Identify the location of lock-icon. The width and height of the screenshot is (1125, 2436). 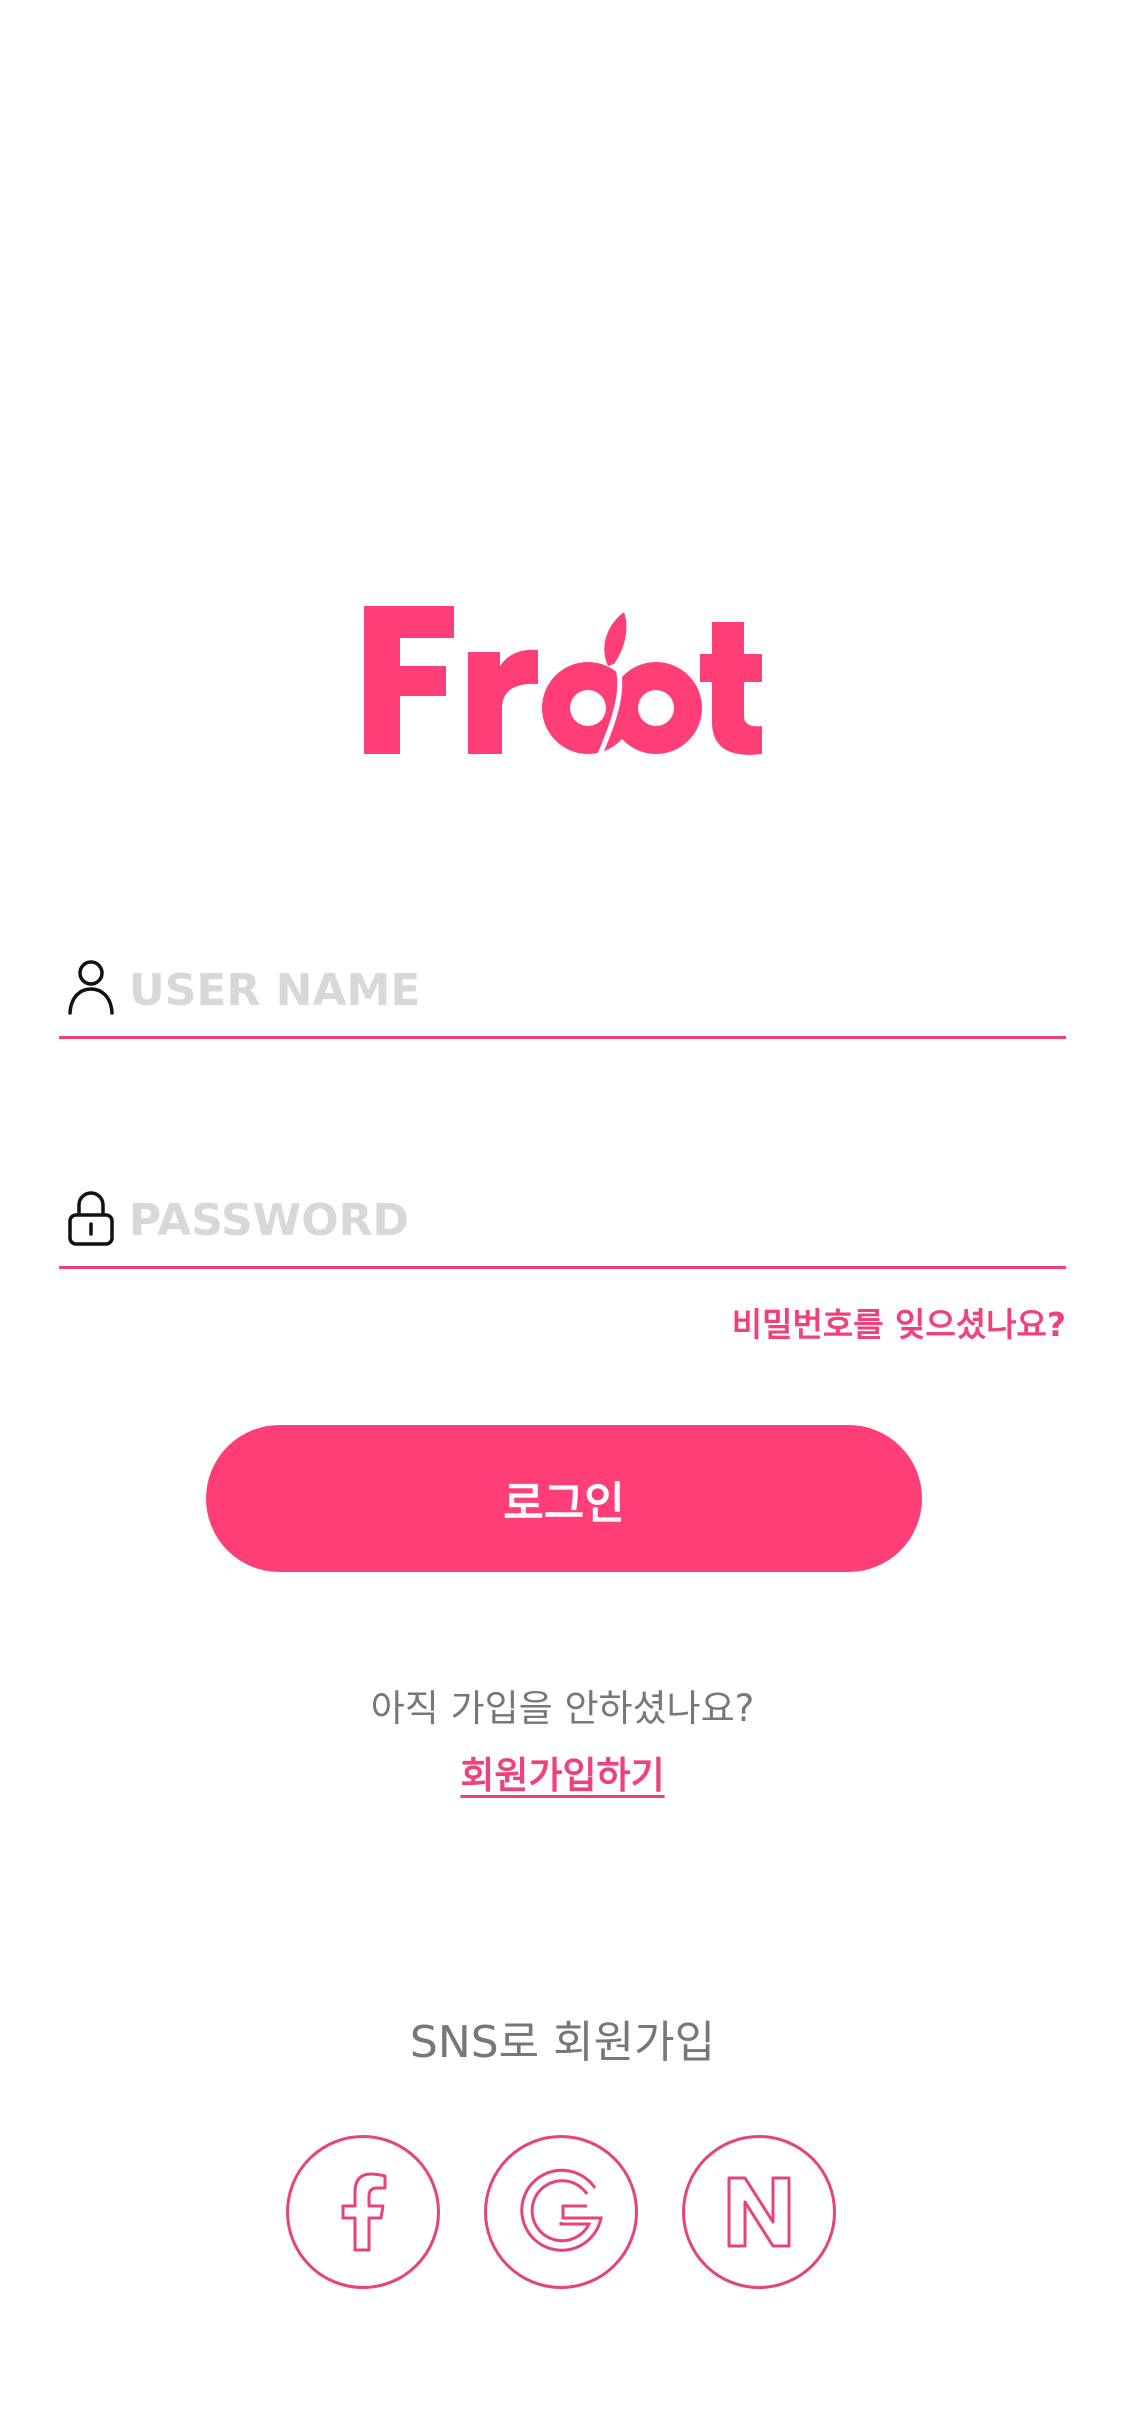
(91, 1218).